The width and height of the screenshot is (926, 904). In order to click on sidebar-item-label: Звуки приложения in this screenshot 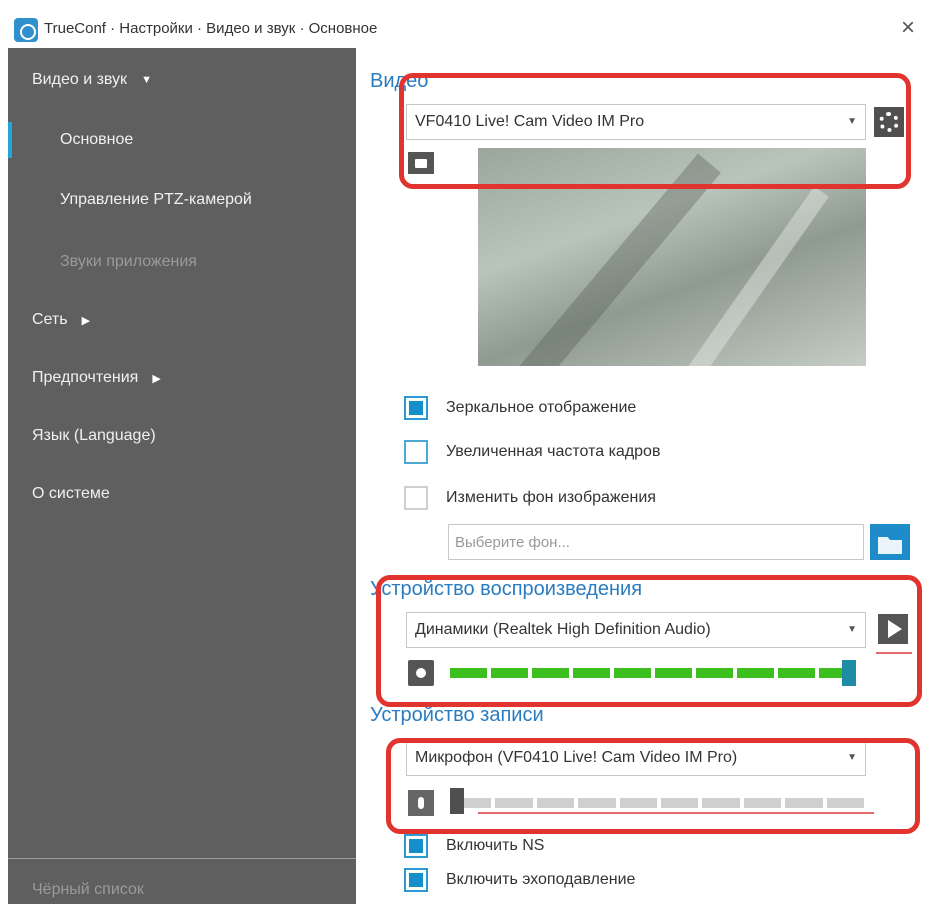, I will do `click(128, 261)`.